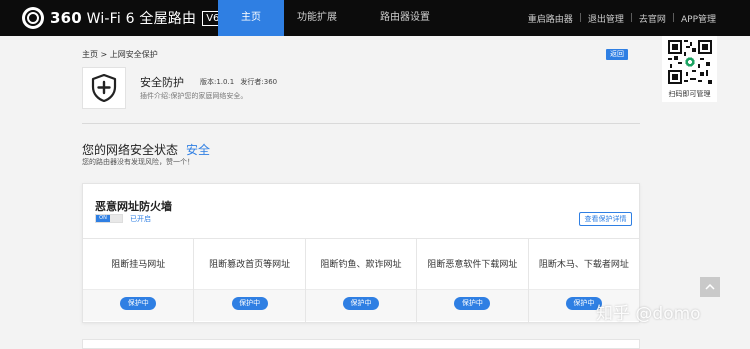 Image resolution: width=750 pixels, height=349 pixels. What do you see at coordinates (66, 18) in the screenshot?
I see `brand-number: 360` at bounding box center [66, 18].